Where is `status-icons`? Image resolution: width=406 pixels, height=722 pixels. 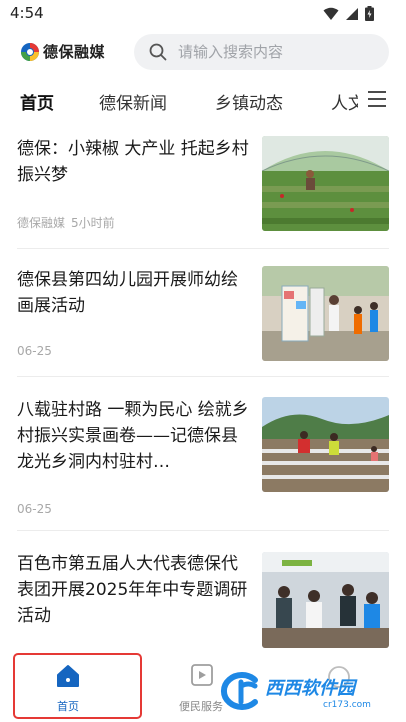 status-icons is located at coordinates (348, 13).